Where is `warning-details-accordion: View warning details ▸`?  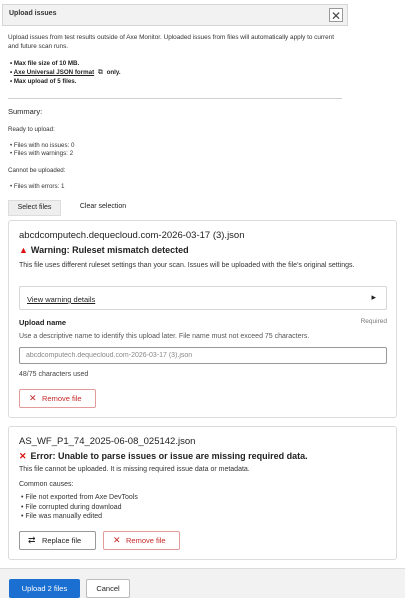
warning-details-accordion: View warning details ▸ is located at coordinates (203, 298).